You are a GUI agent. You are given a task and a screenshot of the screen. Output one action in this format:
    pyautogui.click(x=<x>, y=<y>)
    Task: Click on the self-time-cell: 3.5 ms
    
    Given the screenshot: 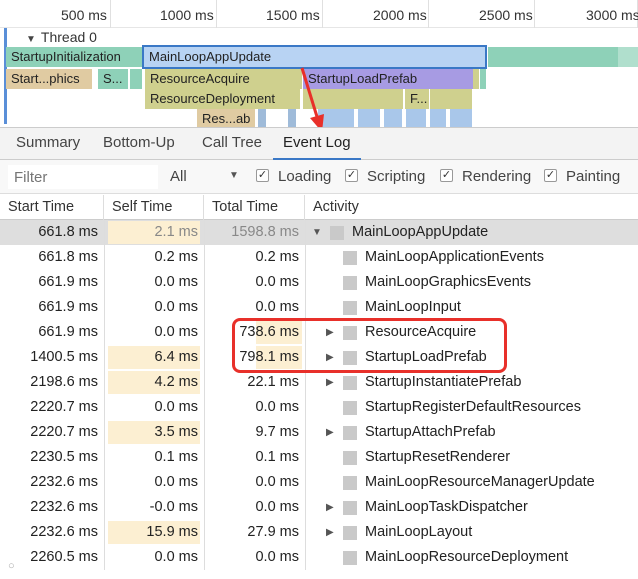 What is the action you would take?
    pyautogui.click(x=176, y=432)
    